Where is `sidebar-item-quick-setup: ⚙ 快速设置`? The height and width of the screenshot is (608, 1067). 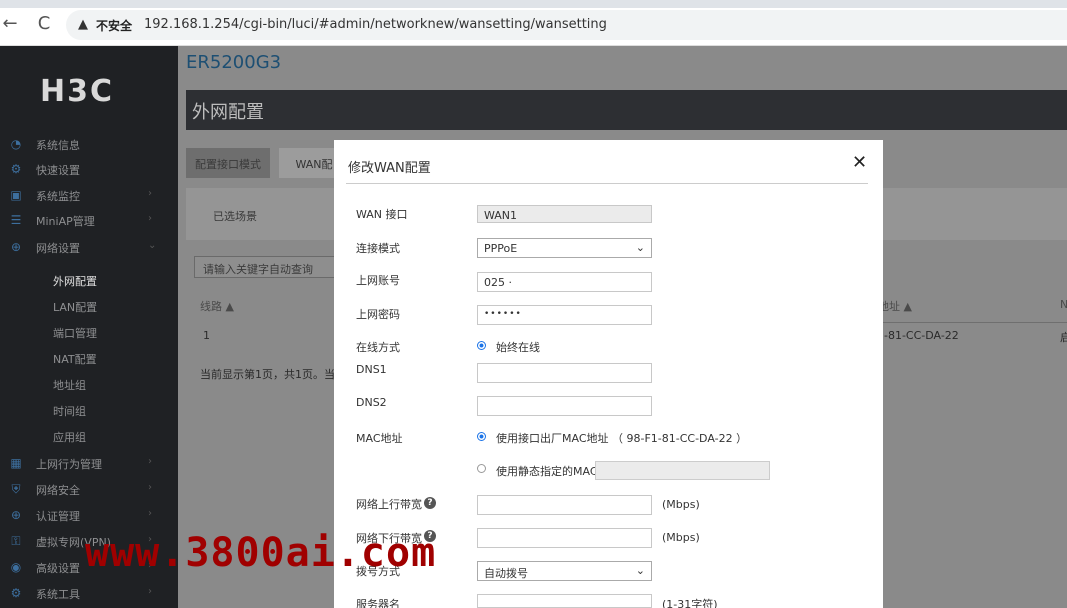 sidebar-item-quick-setup: ⚙ 快速设置 is located at coordinates (89, 169).